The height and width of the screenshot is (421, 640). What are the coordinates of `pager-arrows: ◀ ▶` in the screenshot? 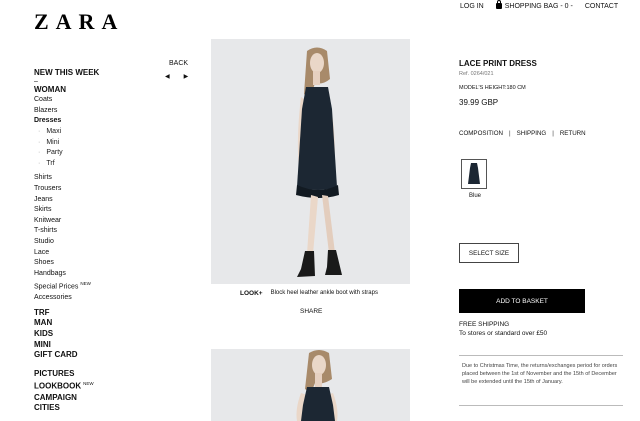 It's located at (176, 76).